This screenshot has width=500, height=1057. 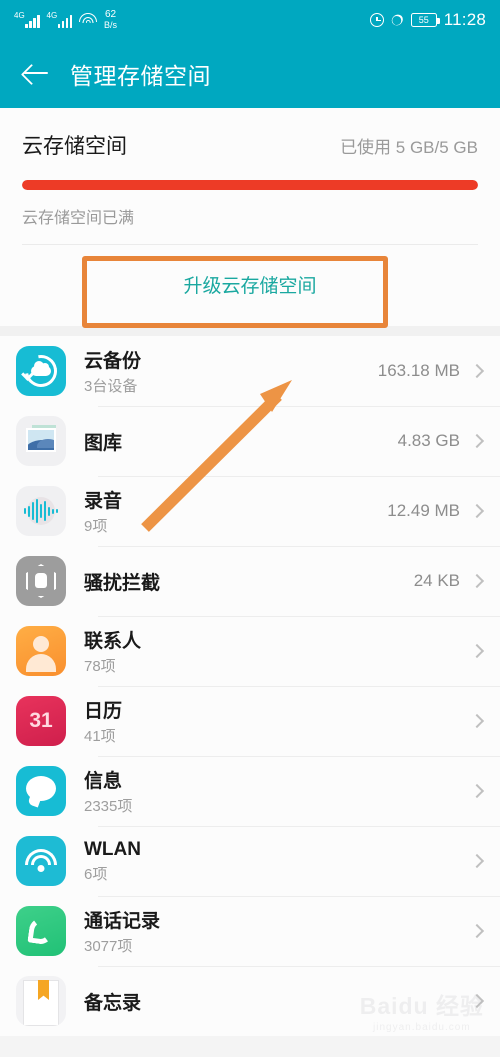 I want to click on list-item: 录音 9项 12.49 MB, so click(x=250, y=511).